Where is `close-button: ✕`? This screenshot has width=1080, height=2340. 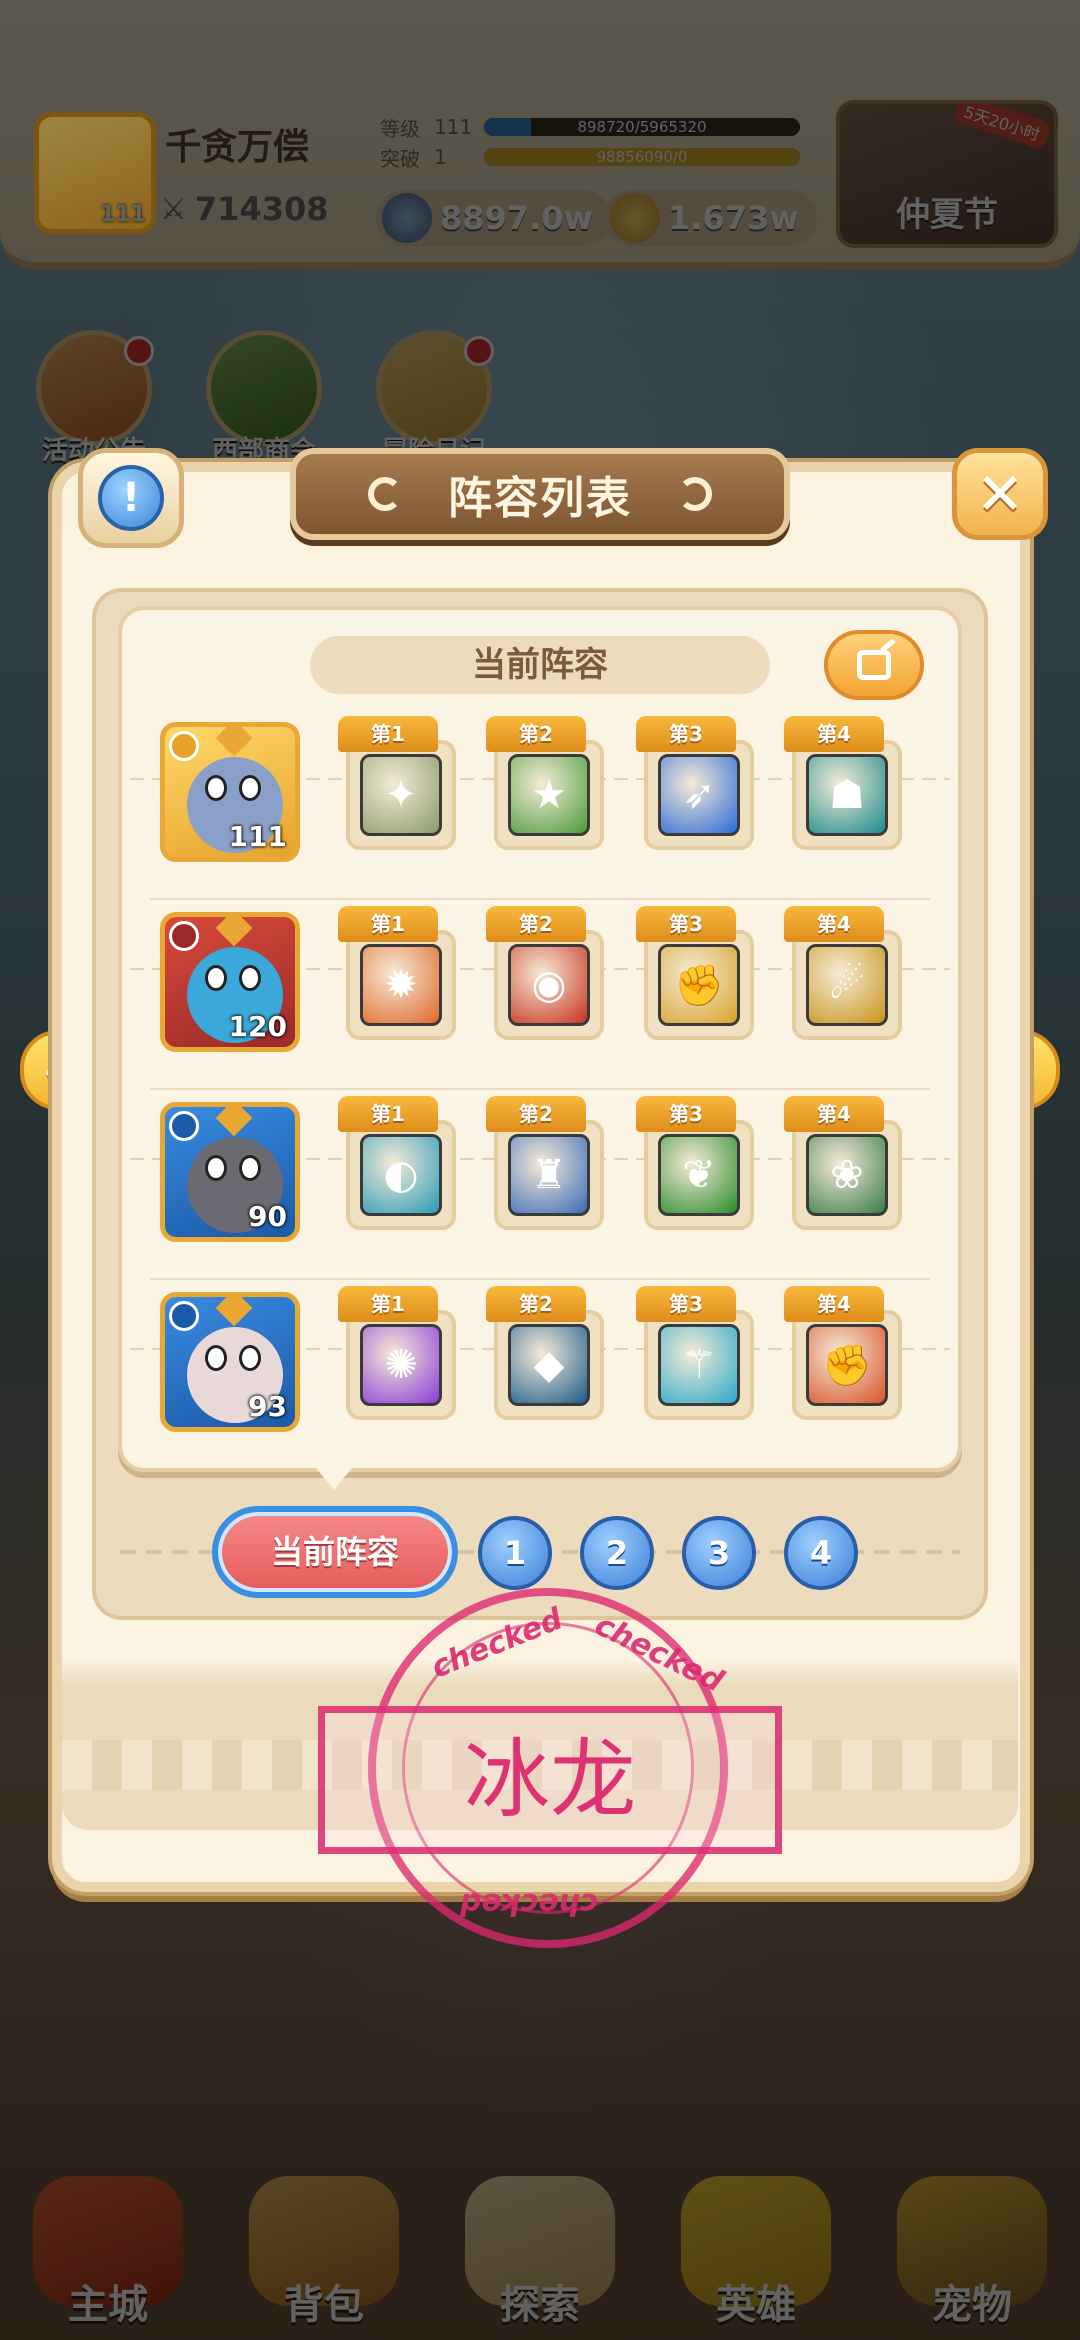 close-button: ✕ is located at coordinates (1000, 494).